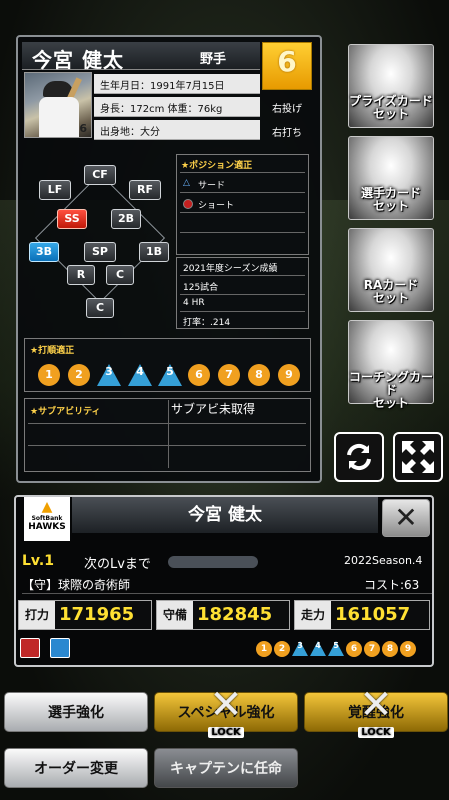  What do you see at coordinates (289, 375) in the screenshot?
I see `order-9: 9` at bounding box center [289, 375].